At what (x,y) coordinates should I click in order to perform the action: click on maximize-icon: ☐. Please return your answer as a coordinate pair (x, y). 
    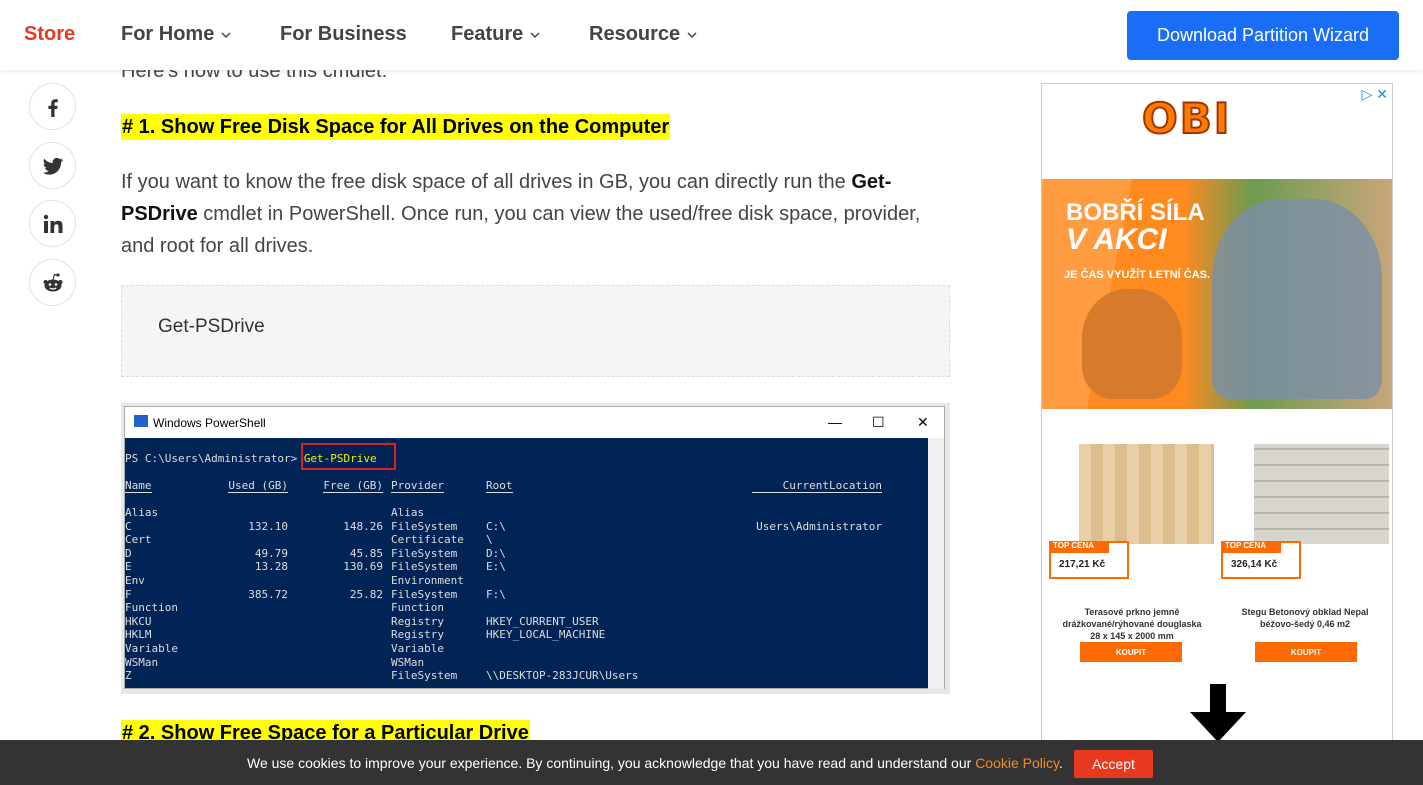
    Looking at the image, I should click on (878, 422).